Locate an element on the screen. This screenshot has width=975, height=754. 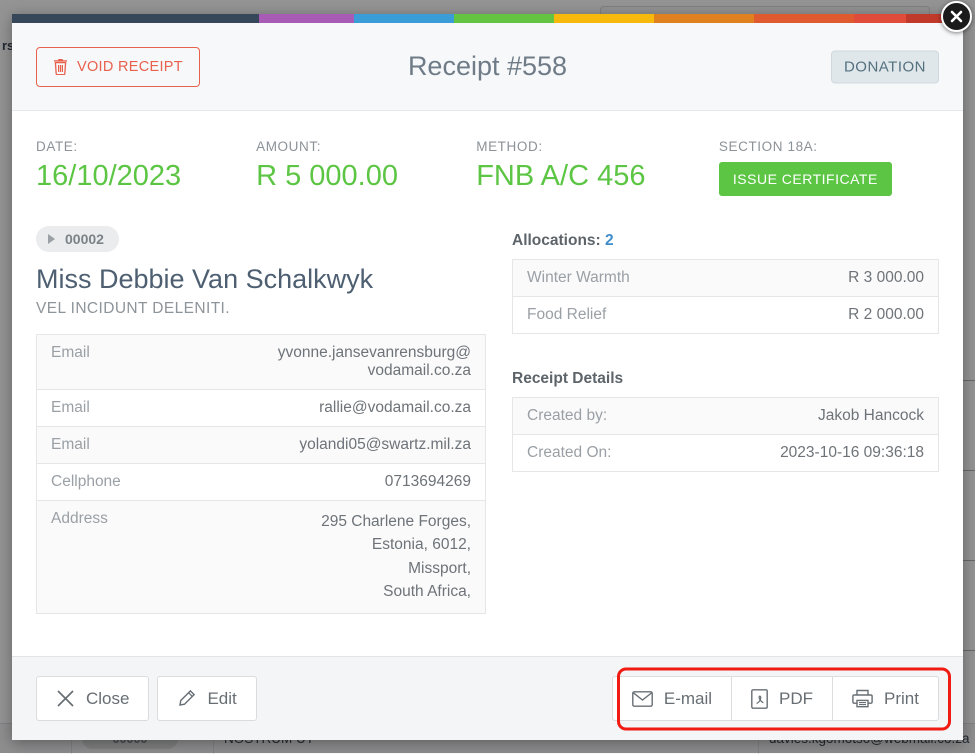
modal-header: VOID RECEIPT Receipt #558 DONATION is located at coordinates (487, 67).